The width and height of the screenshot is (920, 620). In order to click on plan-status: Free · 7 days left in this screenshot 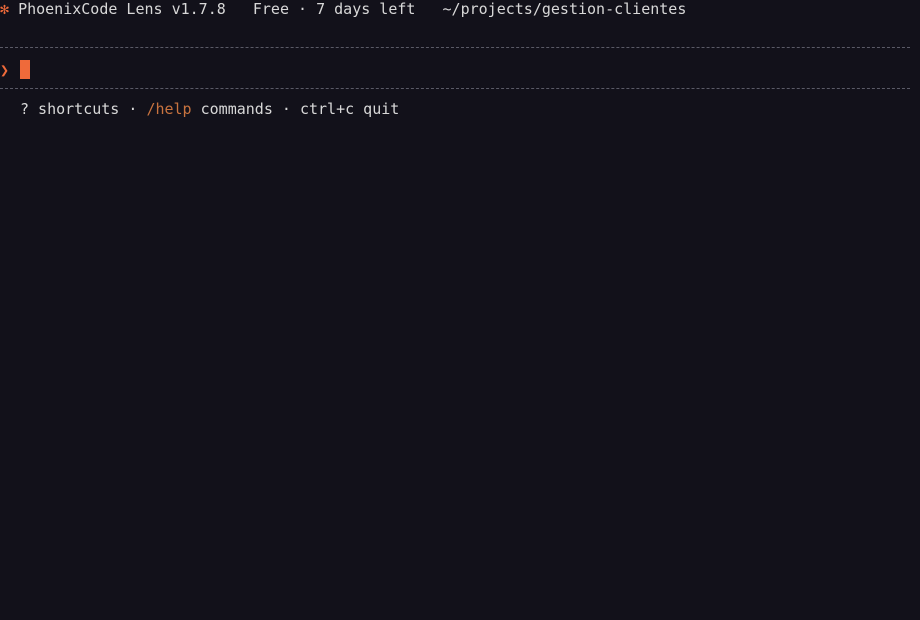, I will do `click(334, 9)`.